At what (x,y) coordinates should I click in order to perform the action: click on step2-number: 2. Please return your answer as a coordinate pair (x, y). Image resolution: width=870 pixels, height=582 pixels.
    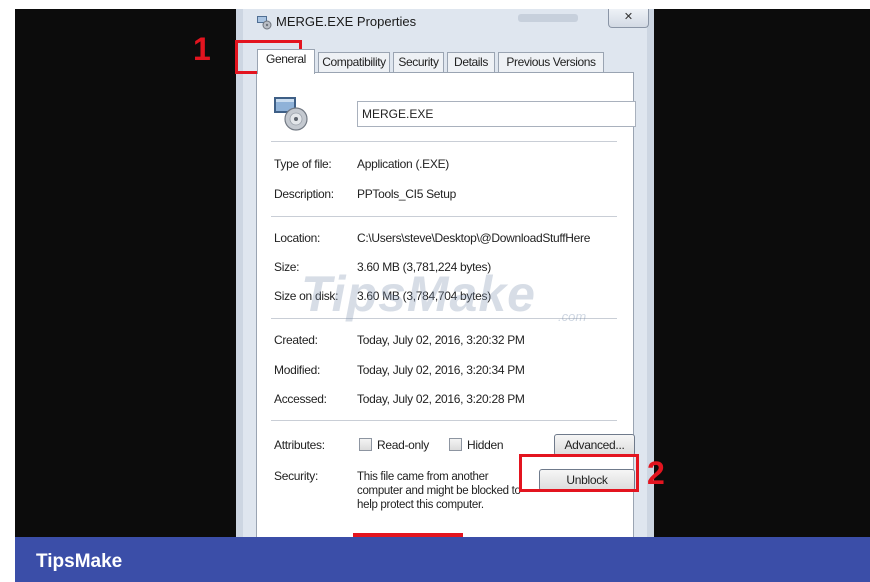
    Looking at the image, I should click on (656, 473).